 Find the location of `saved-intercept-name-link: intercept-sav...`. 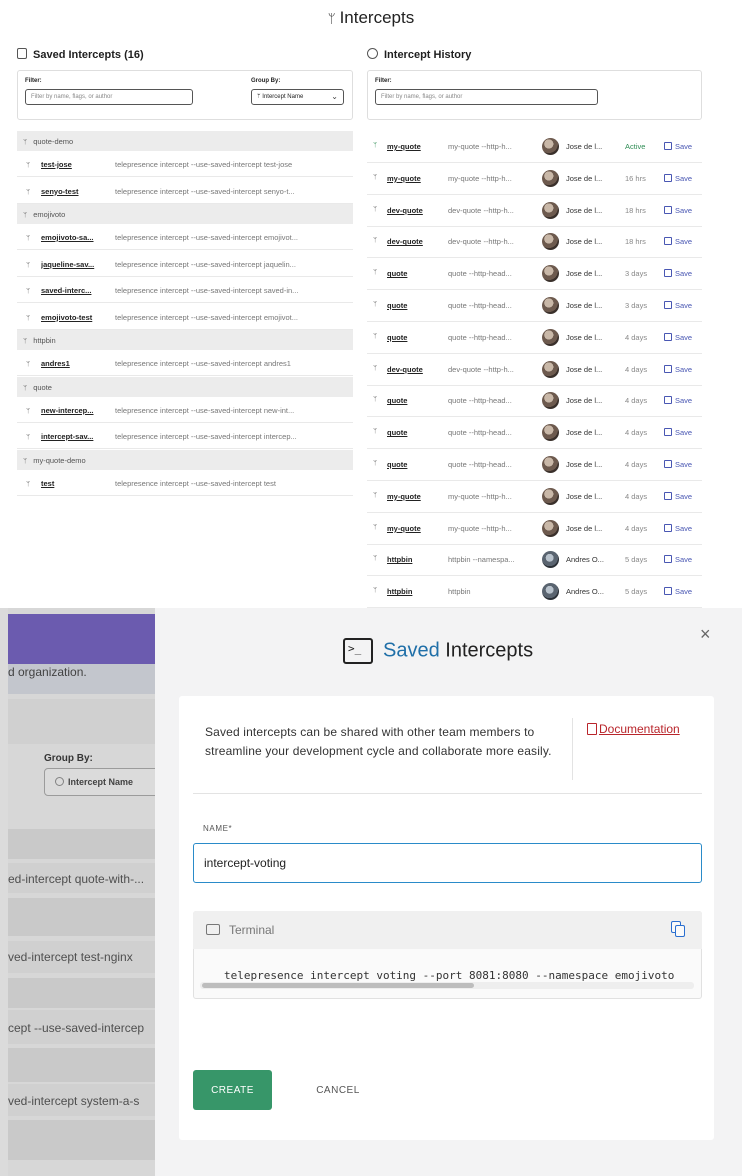

saved-intercept-name-link: intercept-sav... is located at coordinates (77, 436).